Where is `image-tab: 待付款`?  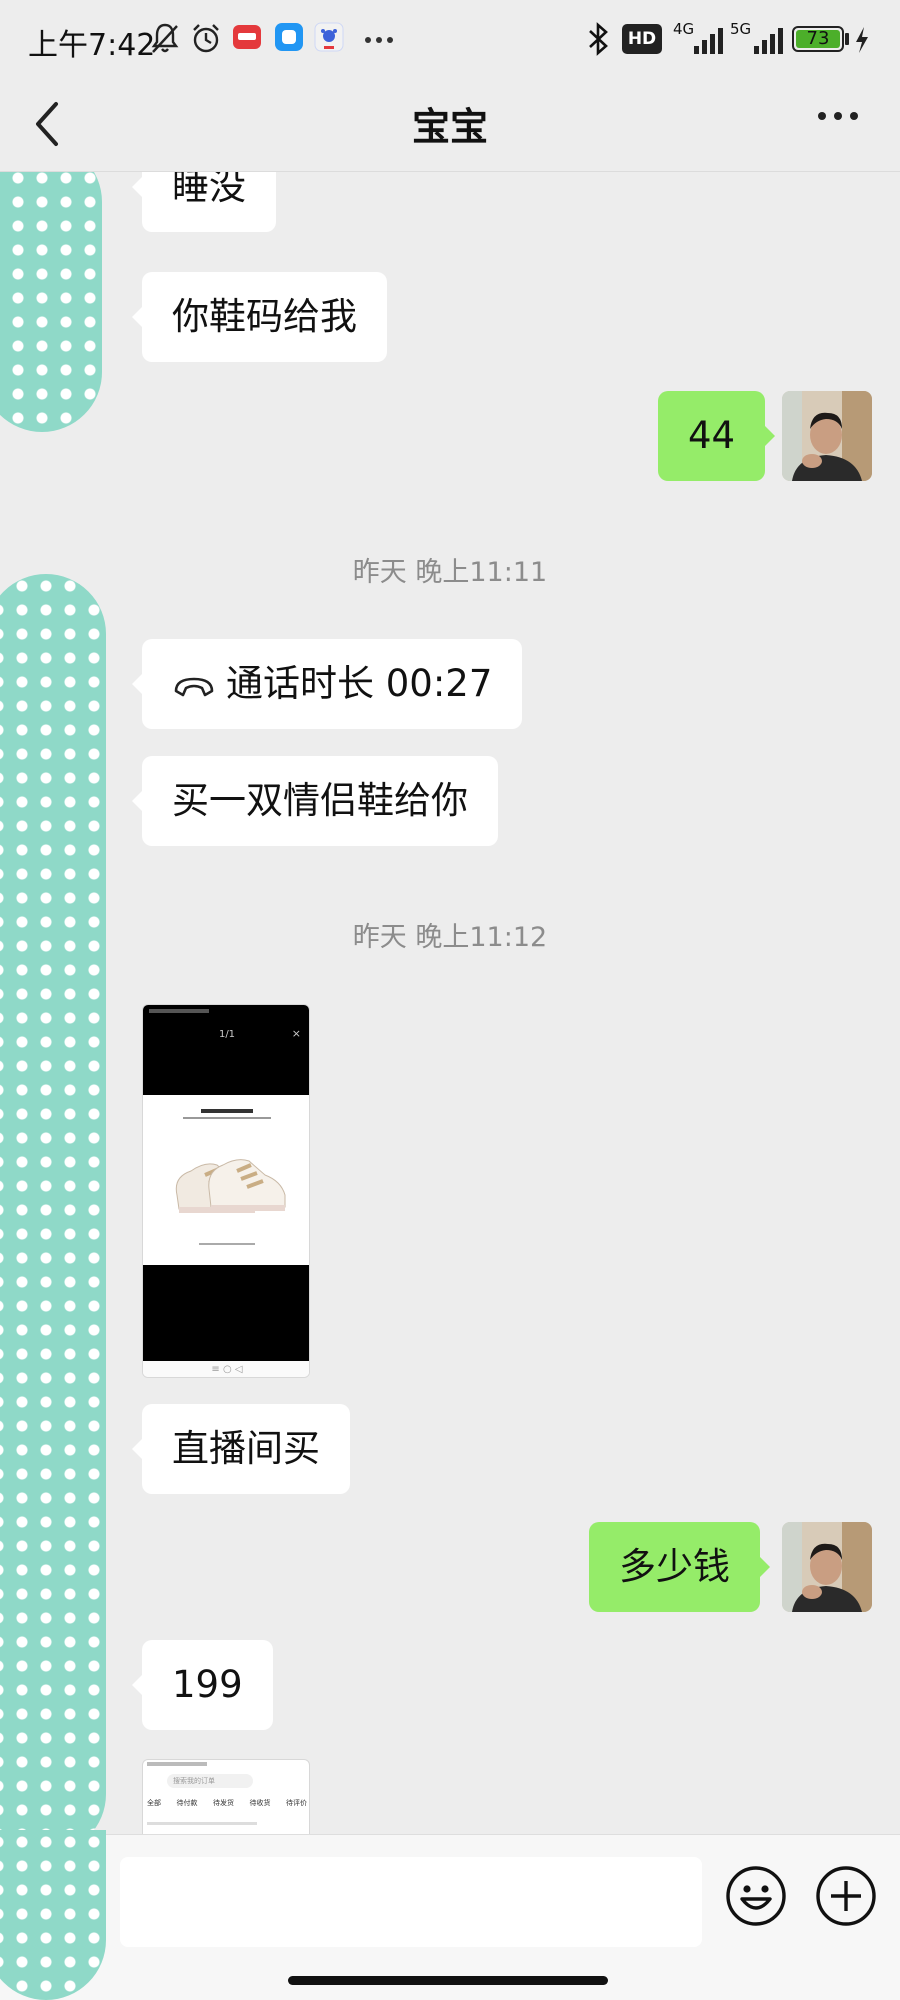 image-tab: 待付款 is located at coordinates (187, 1803).